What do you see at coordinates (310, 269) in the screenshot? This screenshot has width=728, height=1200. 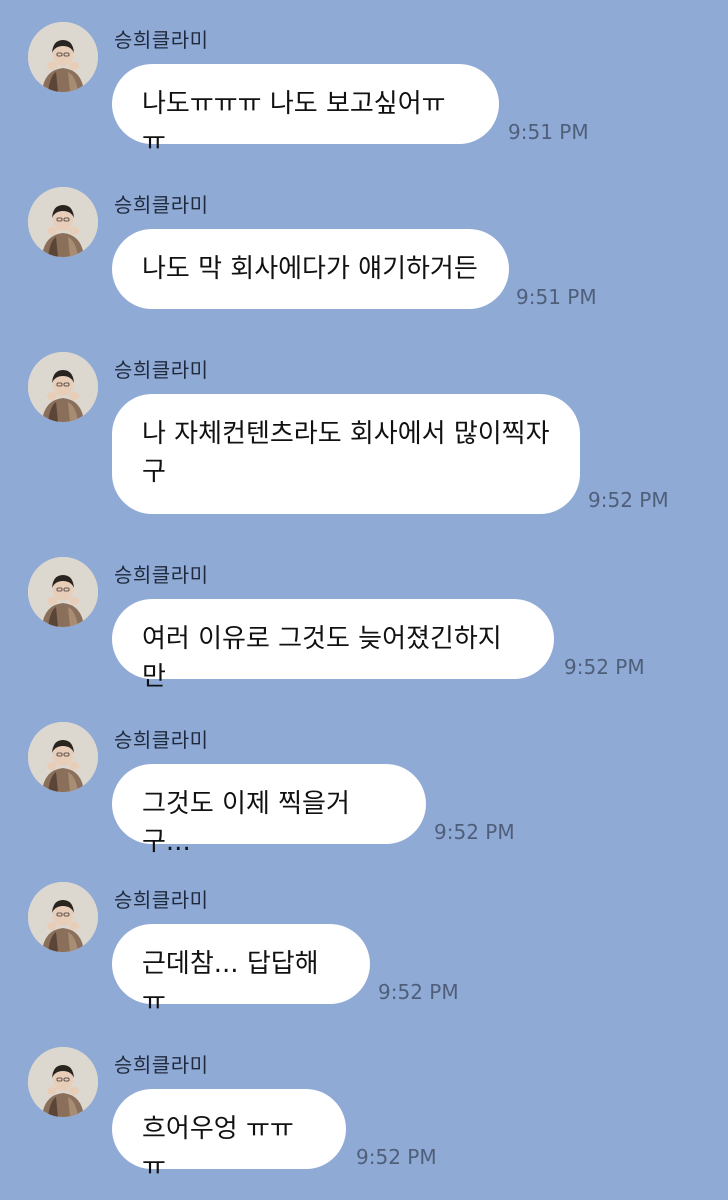 I see `message-bubble: 나도 막 회사에다가 얘기하거든` at bounding box center [310, 269].